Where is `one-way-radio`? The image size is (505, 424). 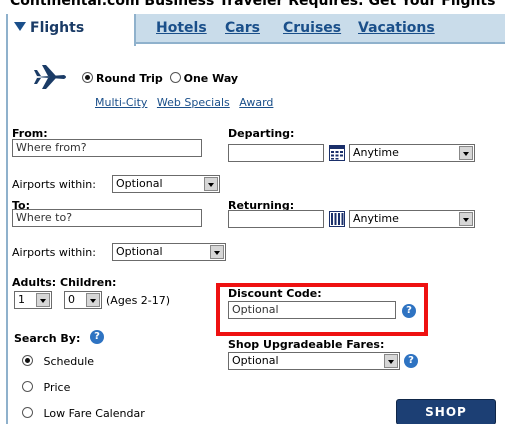
one-way-radio is located at coordinates (175, 77).